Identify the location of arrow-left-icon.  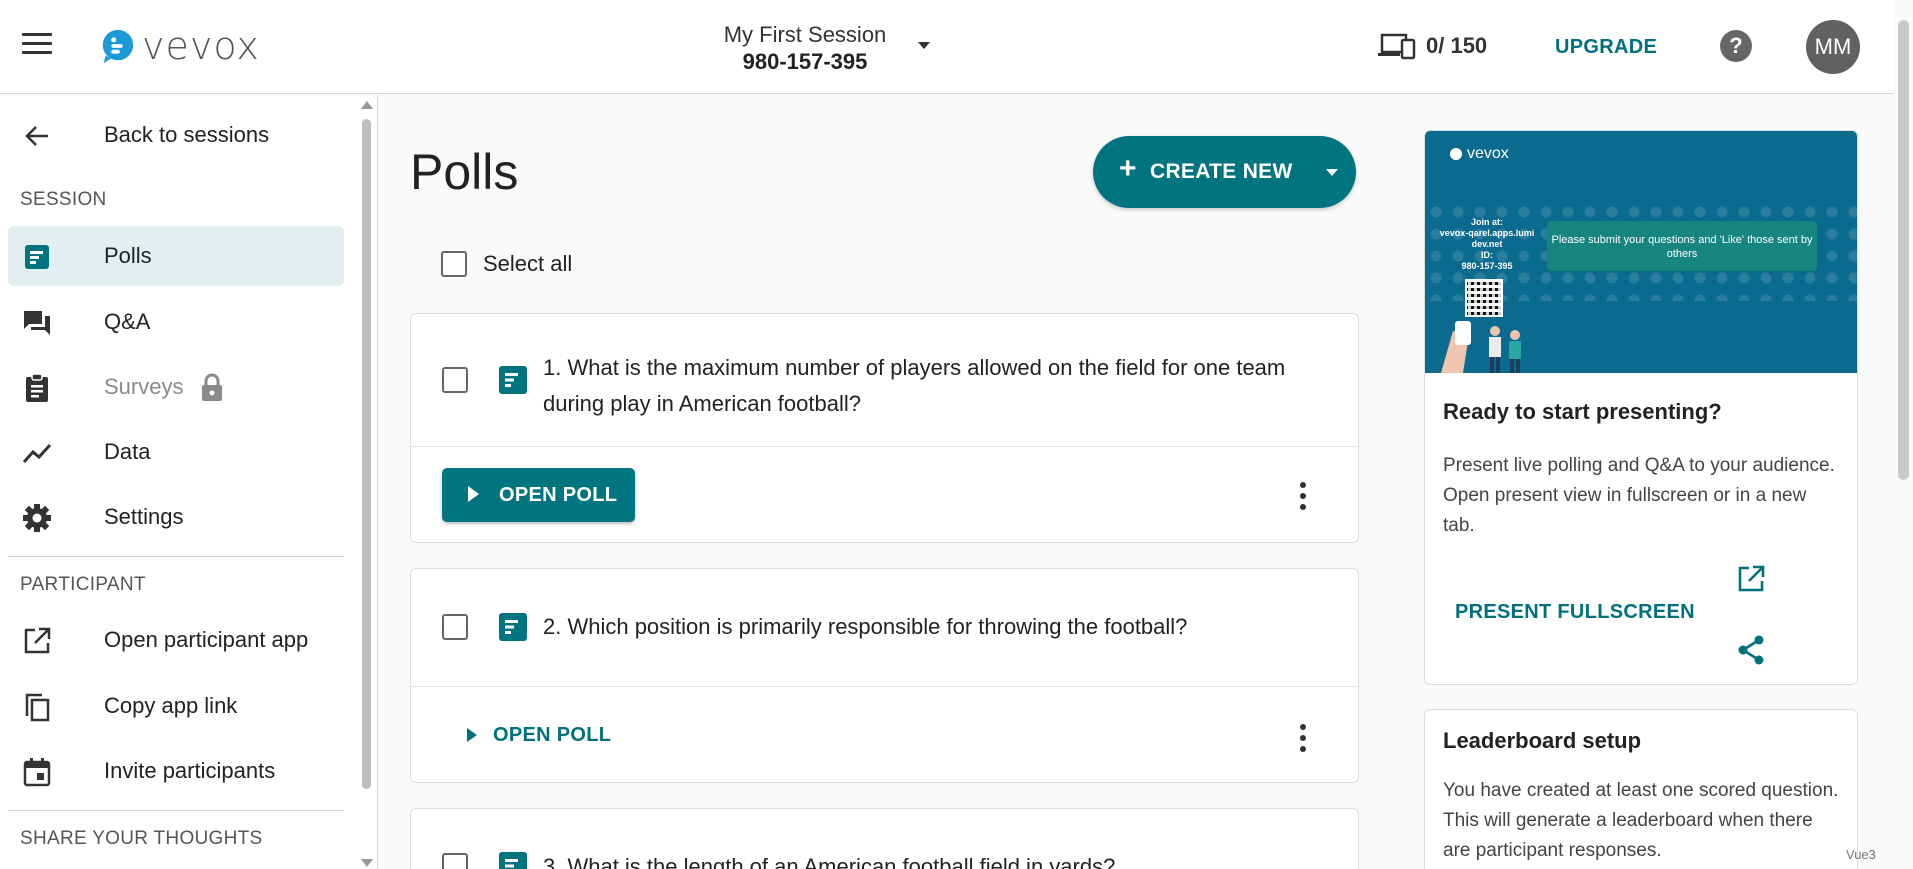
(36, 136).